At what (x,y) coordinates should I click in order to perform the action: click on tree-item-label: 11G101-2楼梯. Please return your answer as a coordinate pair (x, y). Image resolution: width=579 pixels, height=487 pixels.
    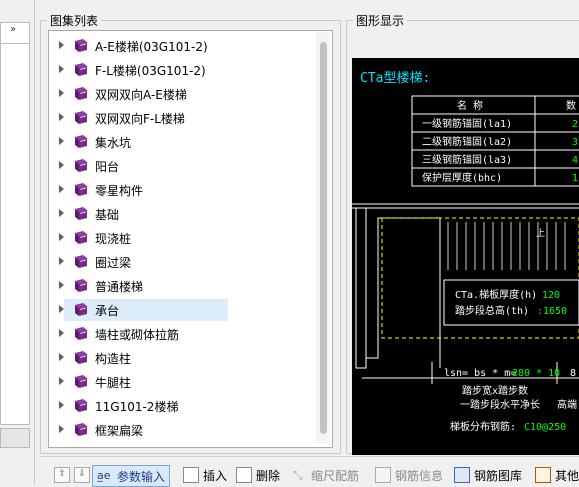
    Looking at the image, I should click on (137, 407).